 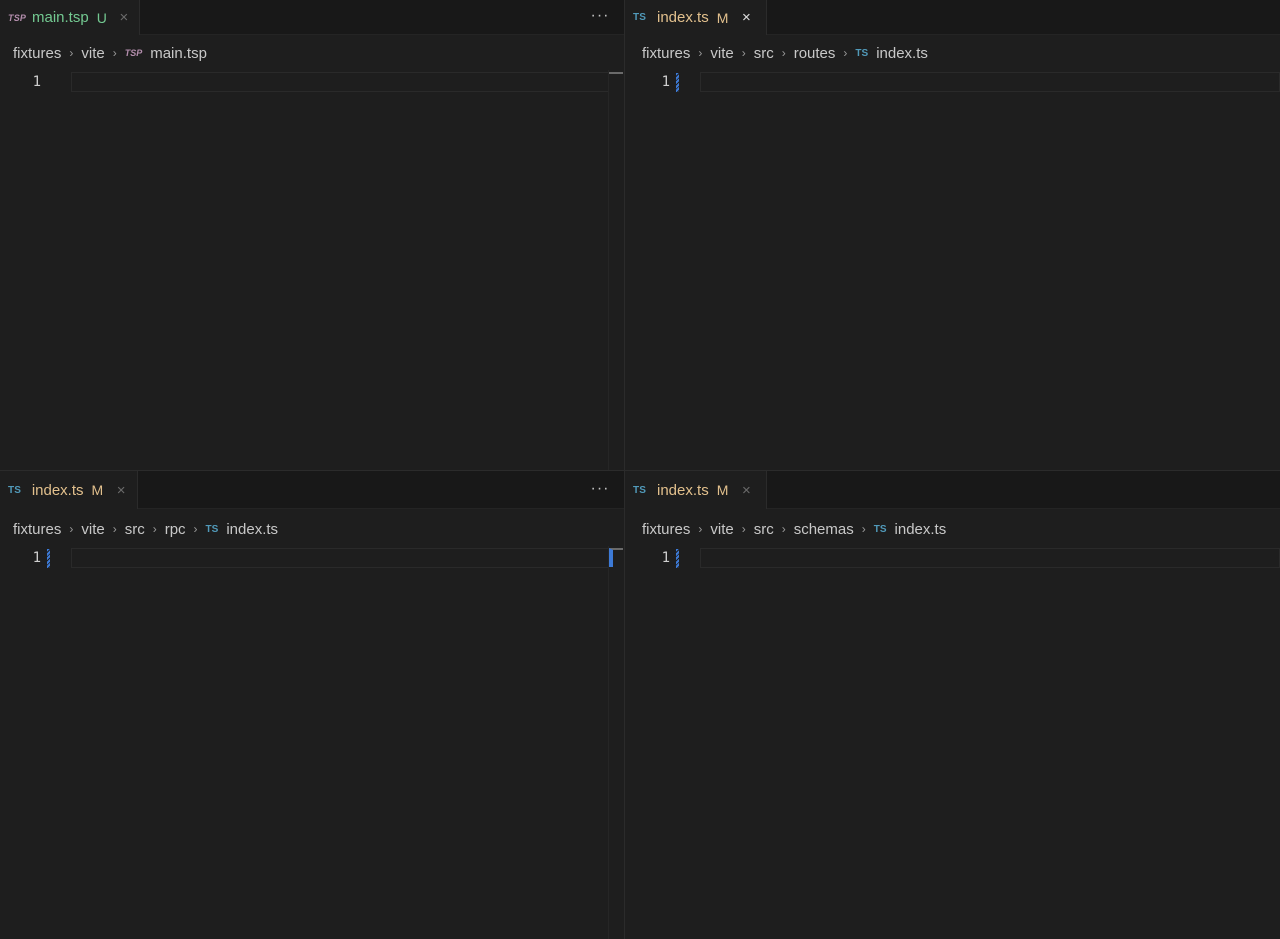 I want to click on tab-index-ts-schemas: TS index.ts M ×, so click(x=696, y=490).